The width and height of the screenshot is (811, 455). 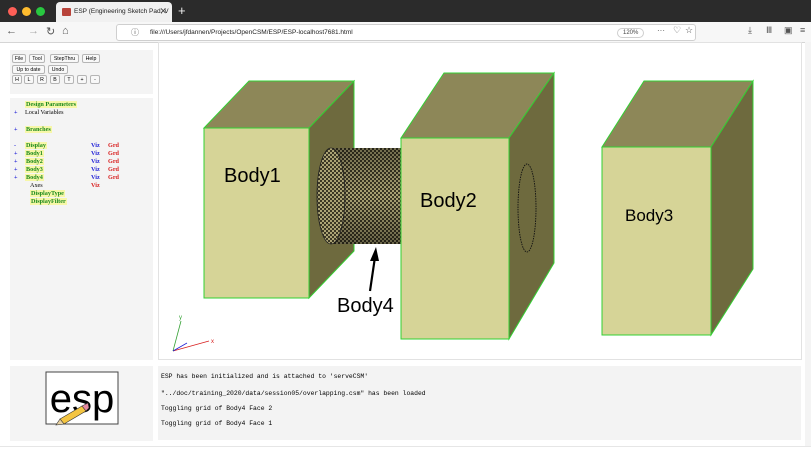 I want to click on tree-body2-toggle: +, so click(x=16, y=161).